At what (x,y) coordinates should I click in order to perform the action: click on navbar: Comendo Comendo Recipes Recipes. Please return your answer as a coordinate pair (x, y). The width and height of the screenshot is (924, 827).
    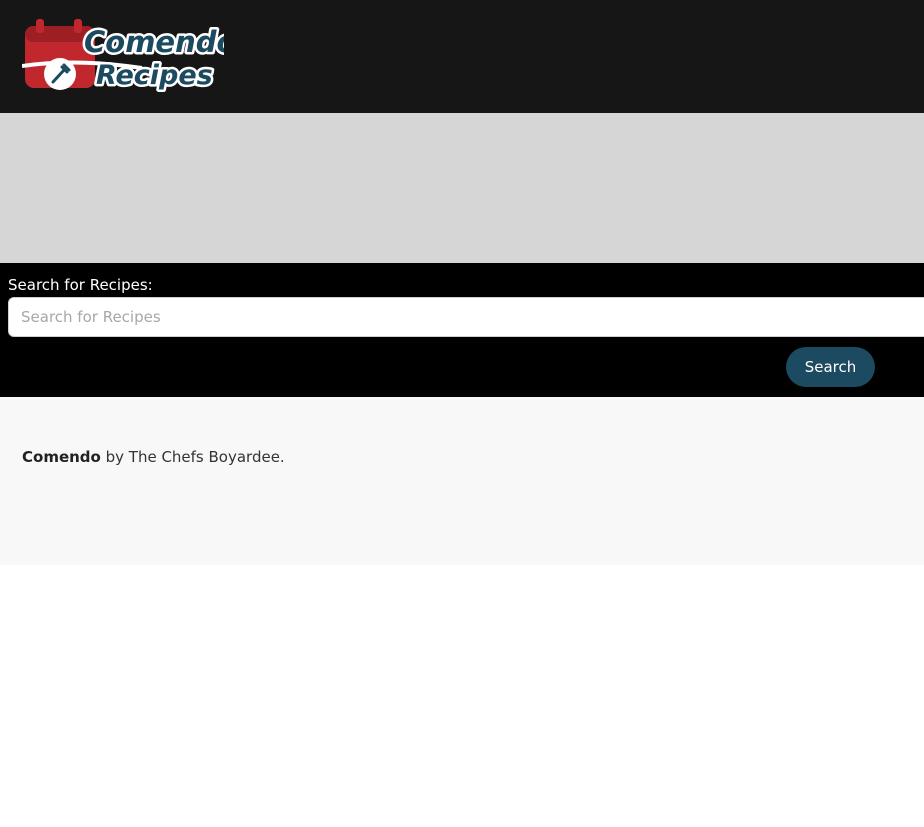
    Looking at the image, I should click on (462, 56).